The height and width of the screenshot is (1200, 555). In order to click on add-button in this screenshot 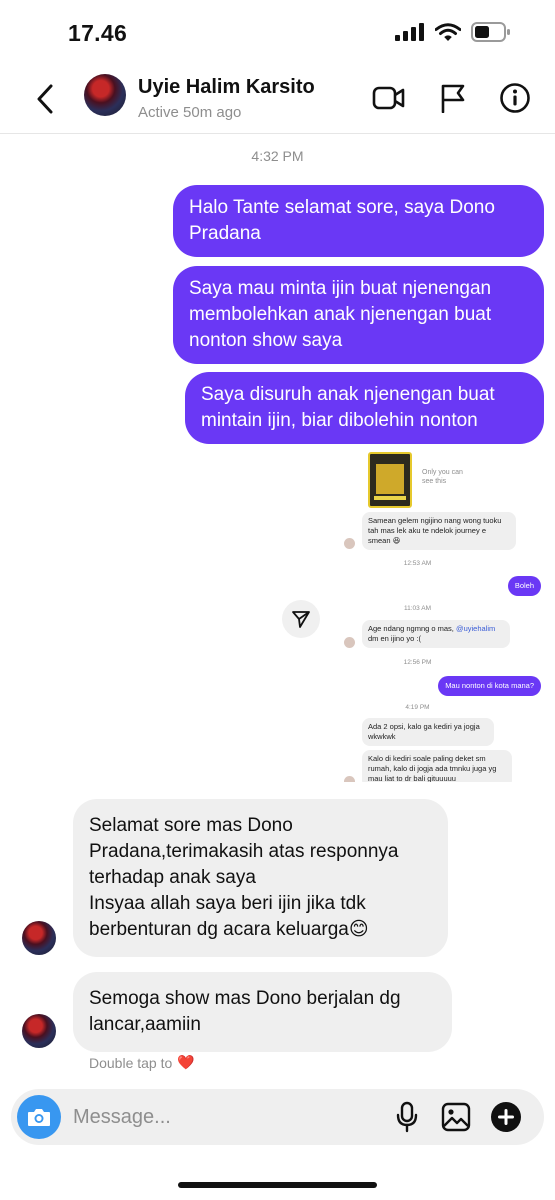, I will do `click(506, 1117)`.